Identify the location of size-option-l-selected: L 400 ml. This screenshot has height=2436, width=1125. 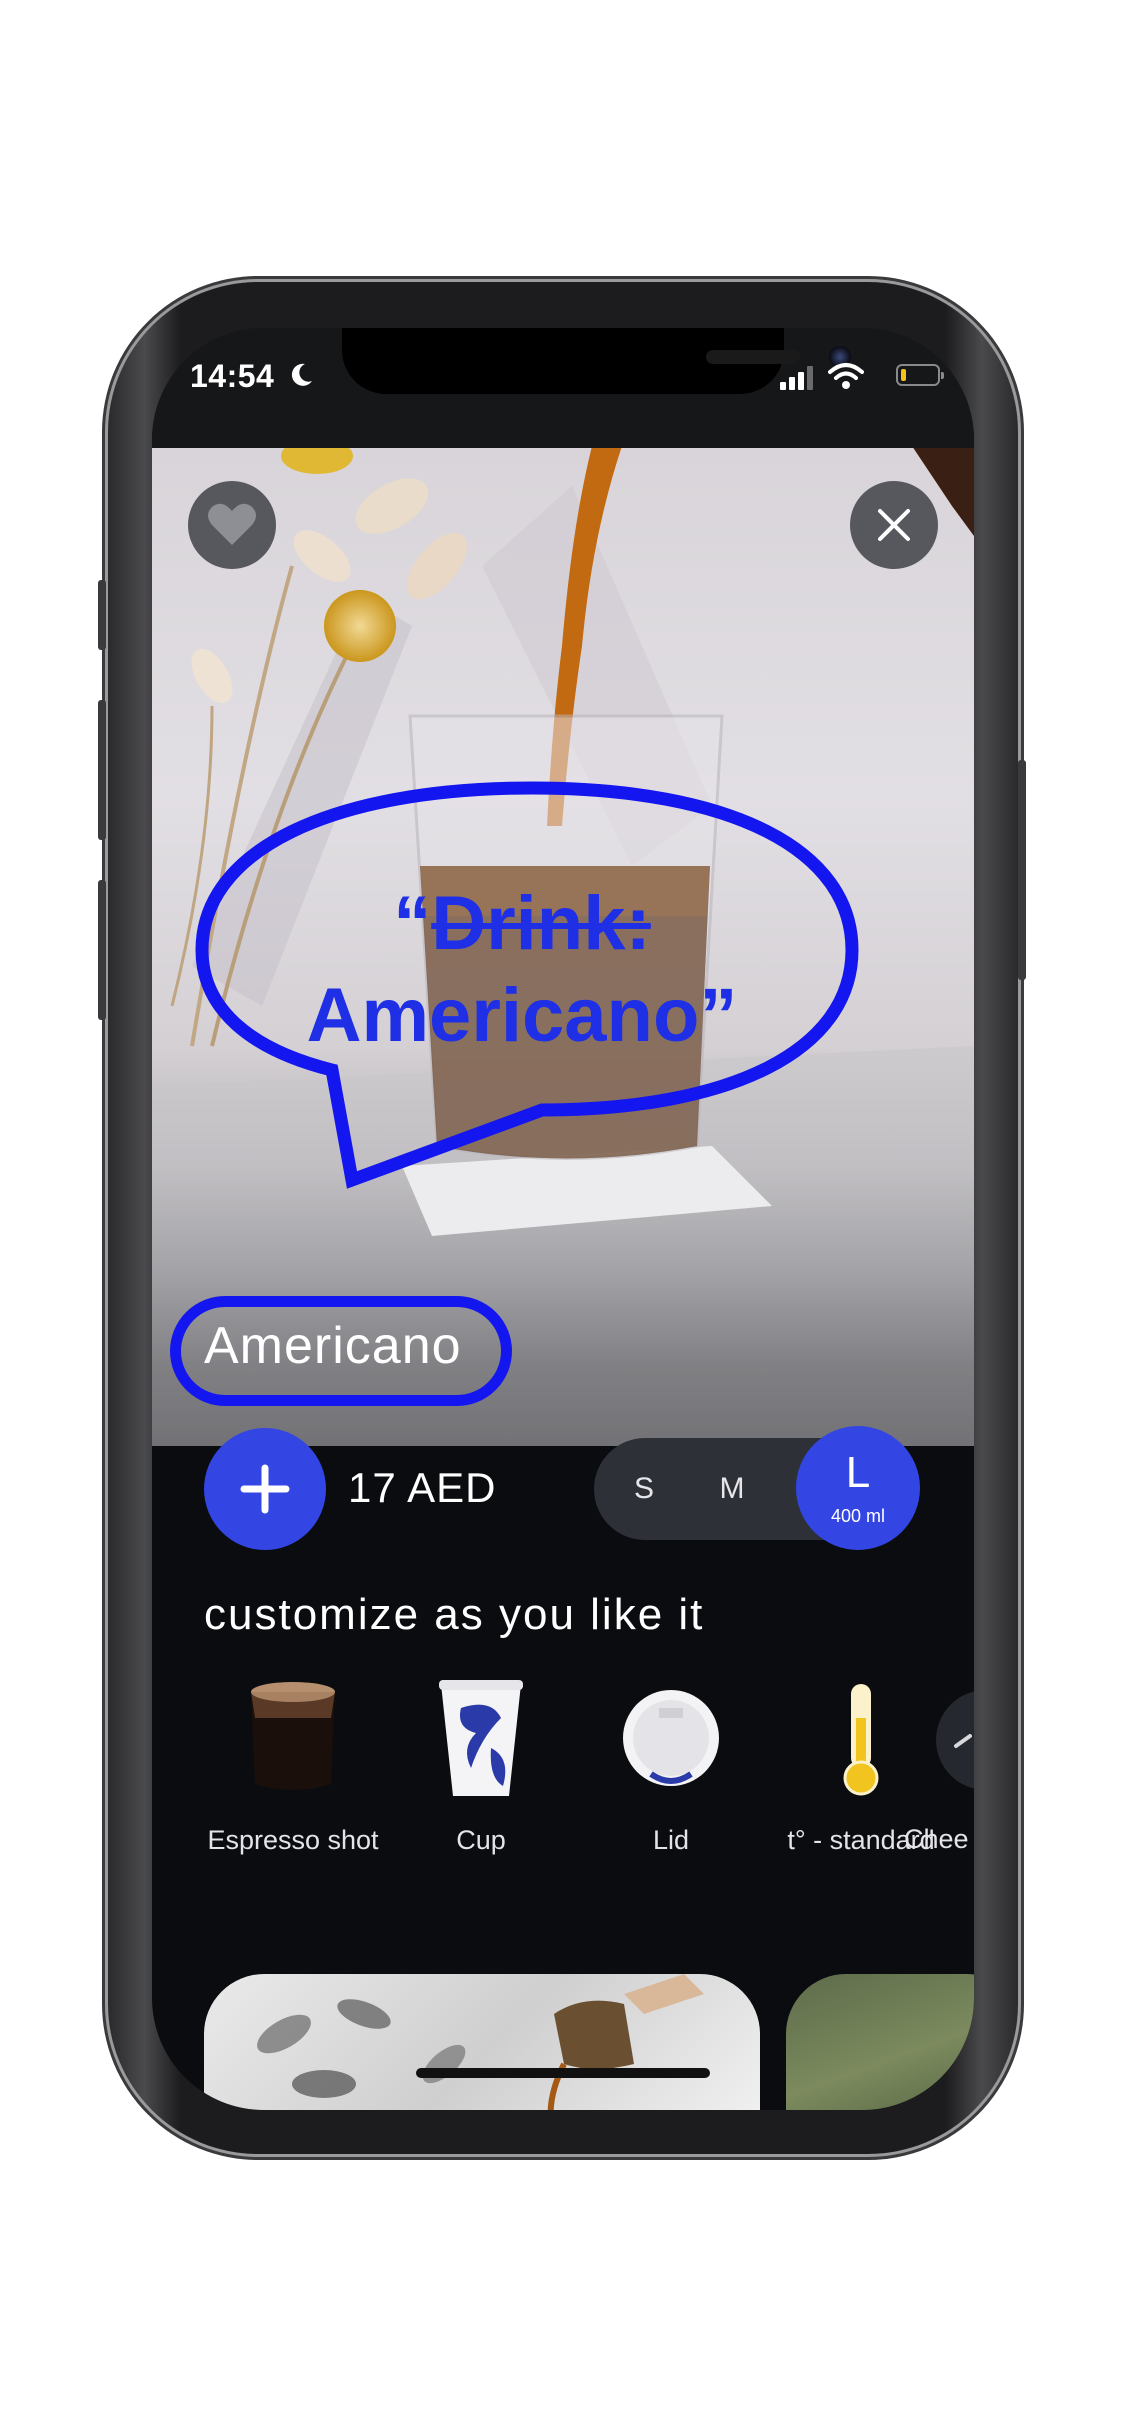
(858, 1488).